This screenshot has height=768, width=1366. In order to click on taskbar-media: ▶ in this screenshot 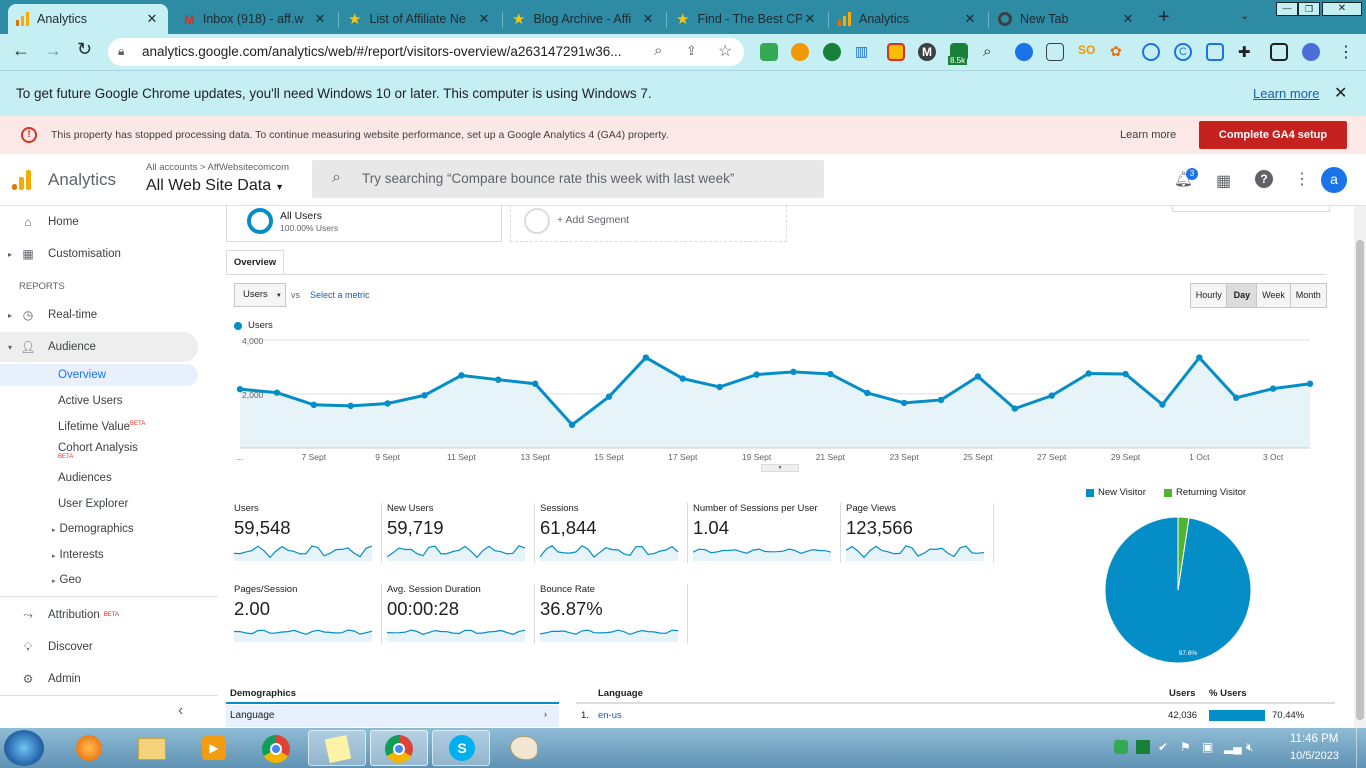, I will do `click(213, 748)`.